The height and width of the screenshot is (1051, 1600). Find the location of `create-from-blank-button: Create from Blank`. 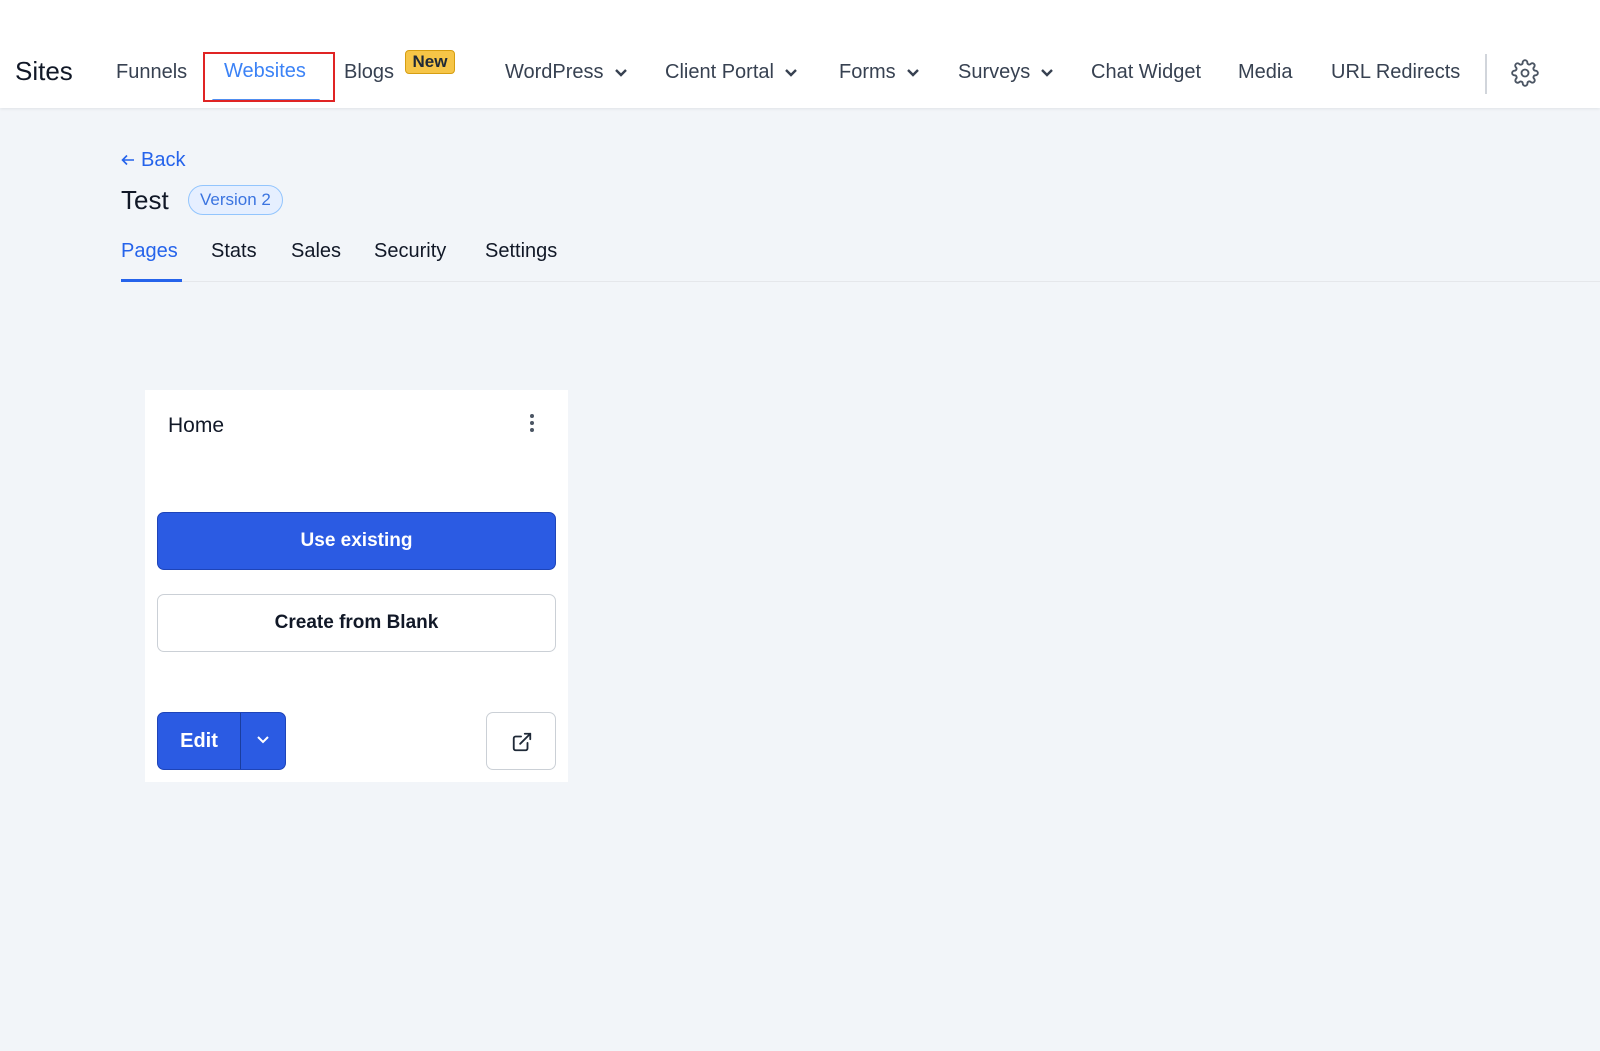

create-from-blank-button: Create from Blank is located at coordinates (356, 623).